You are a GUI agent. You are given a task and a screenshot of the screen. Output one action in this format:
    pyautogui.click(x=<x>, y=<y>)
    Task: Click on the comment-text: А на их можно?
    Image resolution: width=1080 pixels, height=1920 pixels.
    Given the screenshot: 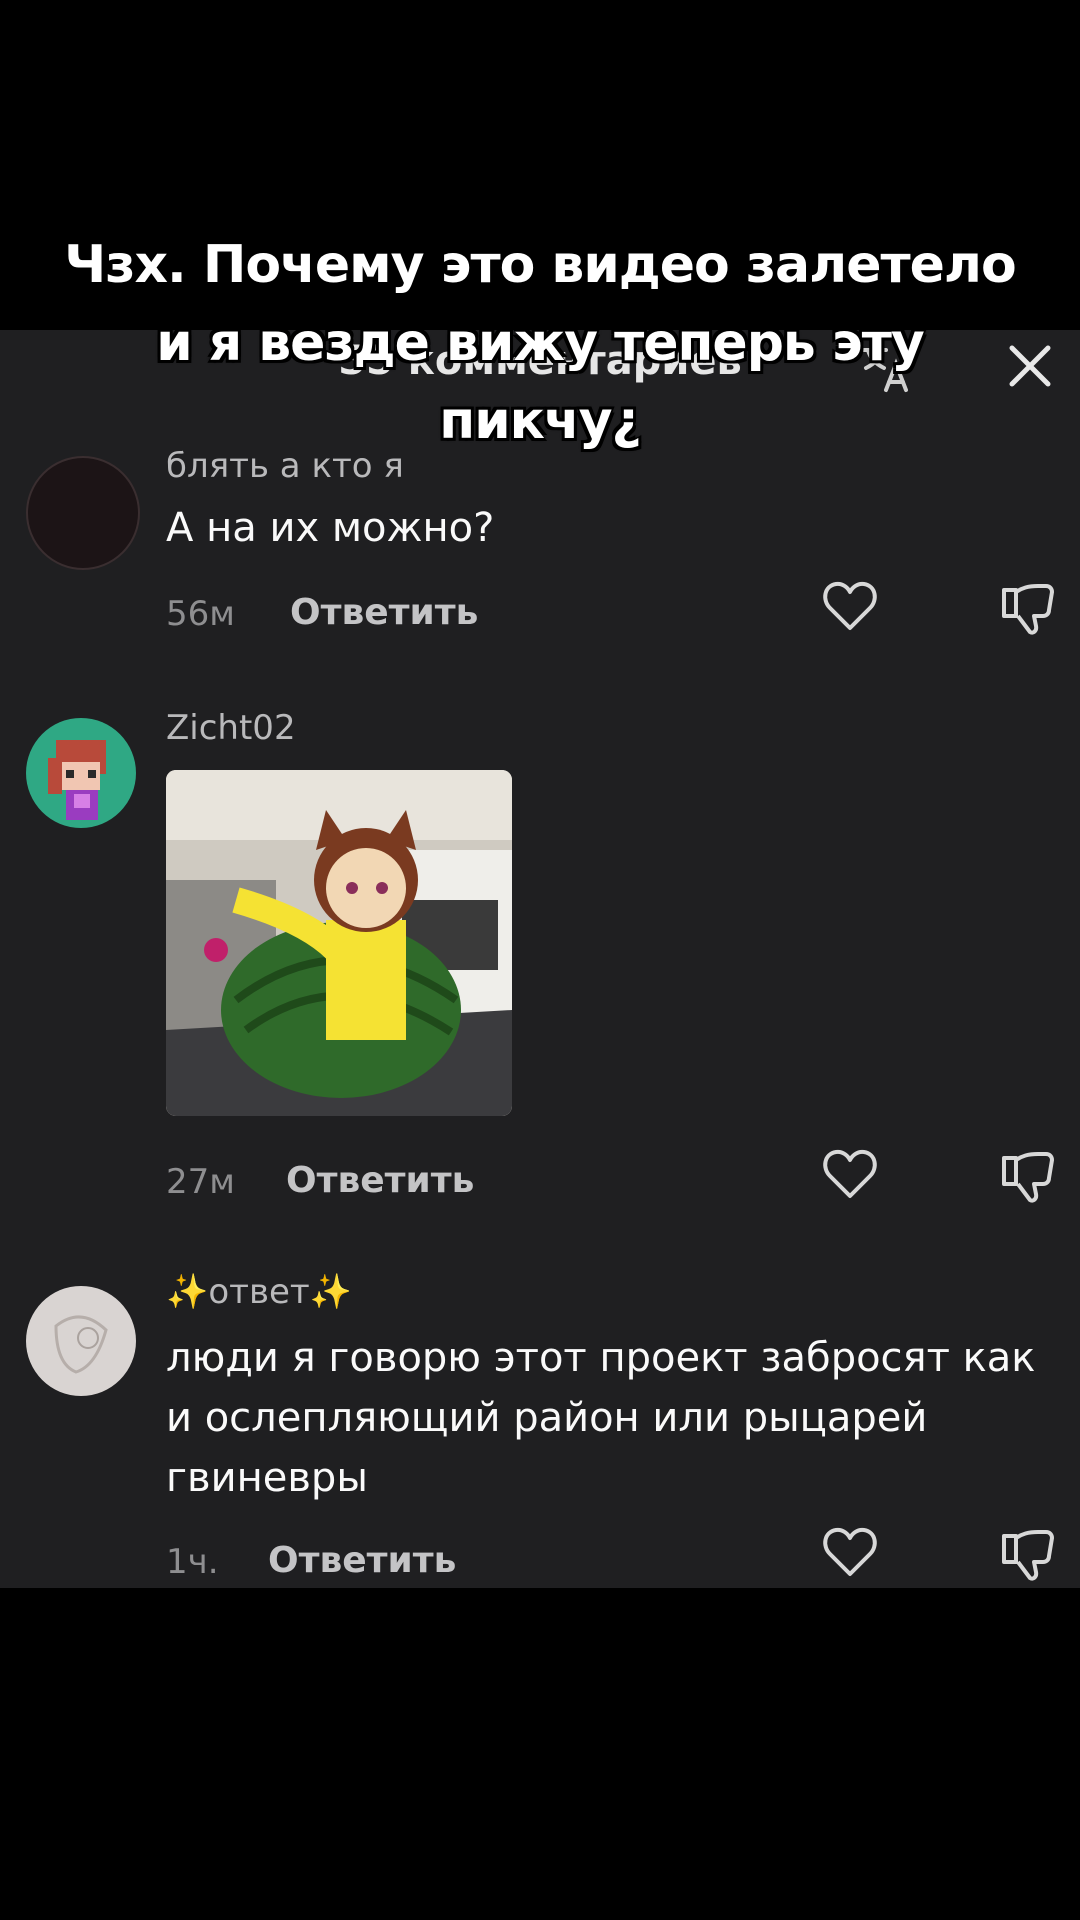 What is the action you would take?
    pyautogui.click(x=330, y=528)
    